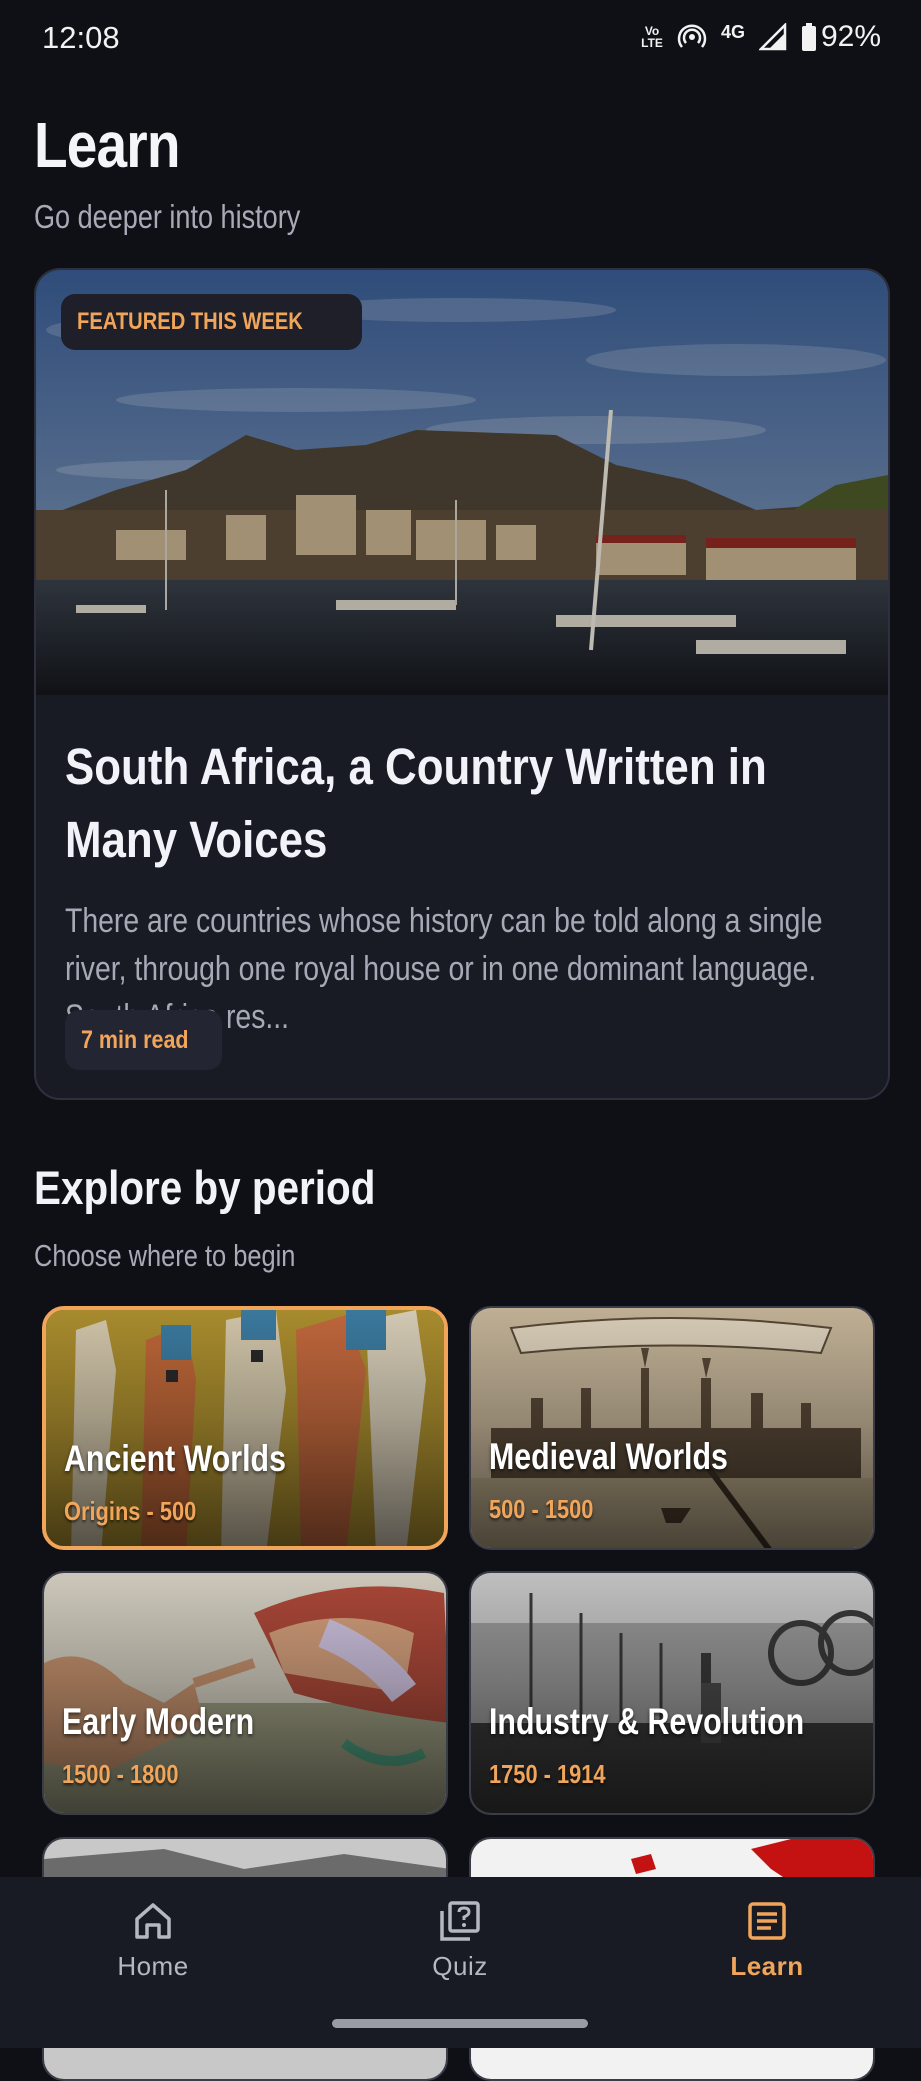 This screenshot has width=921, height=2081. Describe the element at coordinates (107, 145) in the screenshot. I see `page-title: Learn` at that location.